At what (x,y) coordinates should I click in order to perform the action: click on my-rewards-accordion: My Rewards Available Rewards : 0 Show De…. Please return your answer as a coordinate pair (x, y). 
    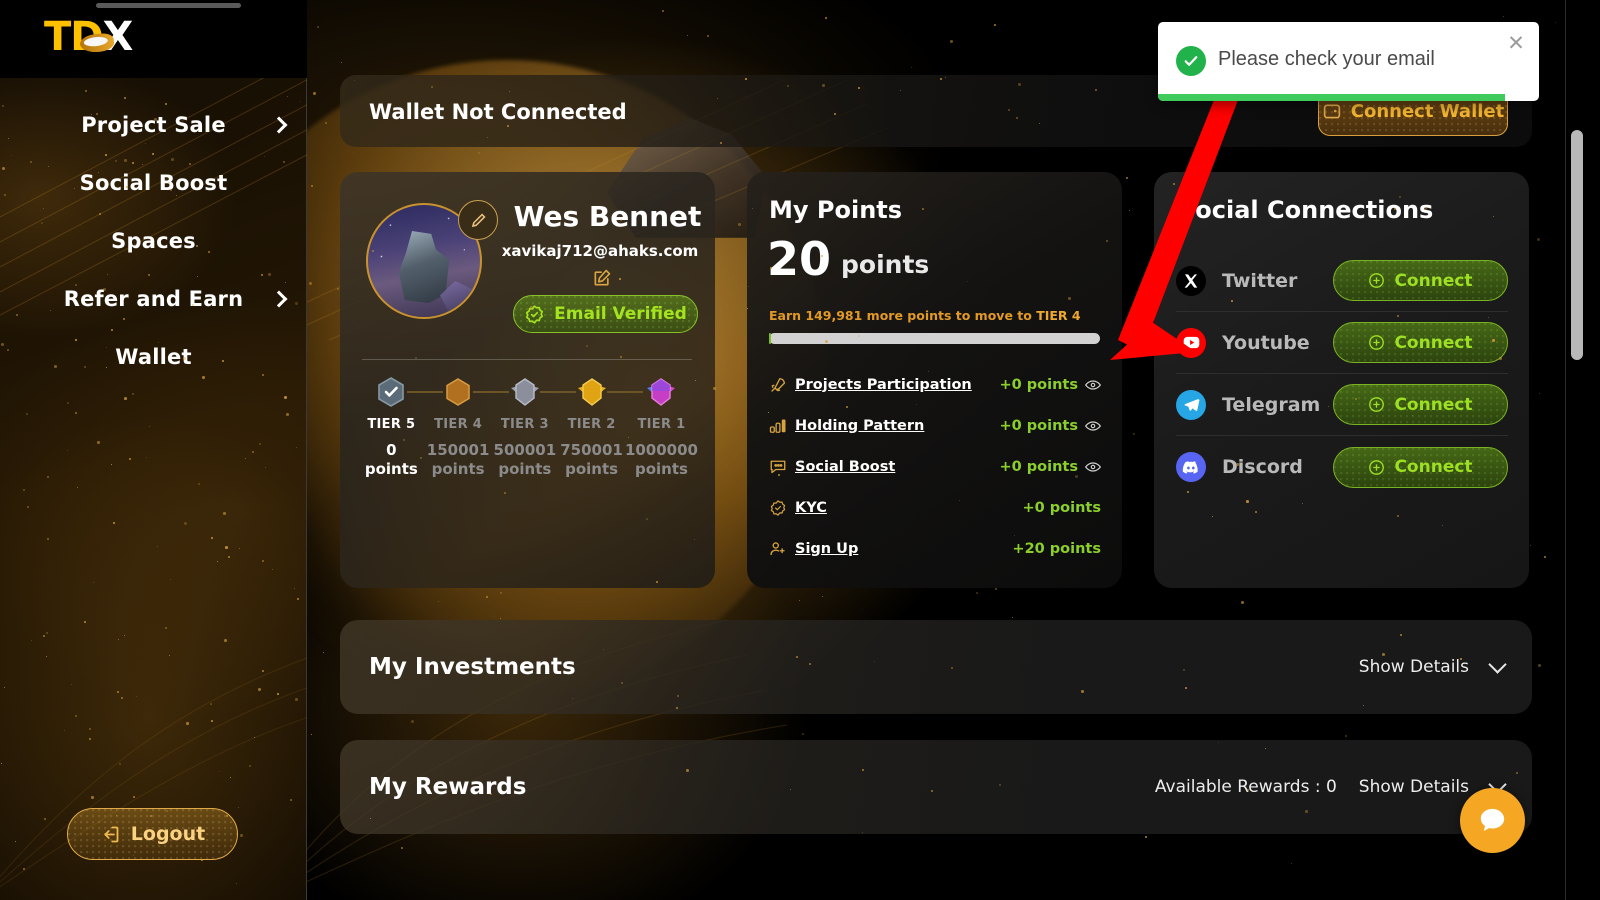
    Looking at the image, I should click on (936, 787).